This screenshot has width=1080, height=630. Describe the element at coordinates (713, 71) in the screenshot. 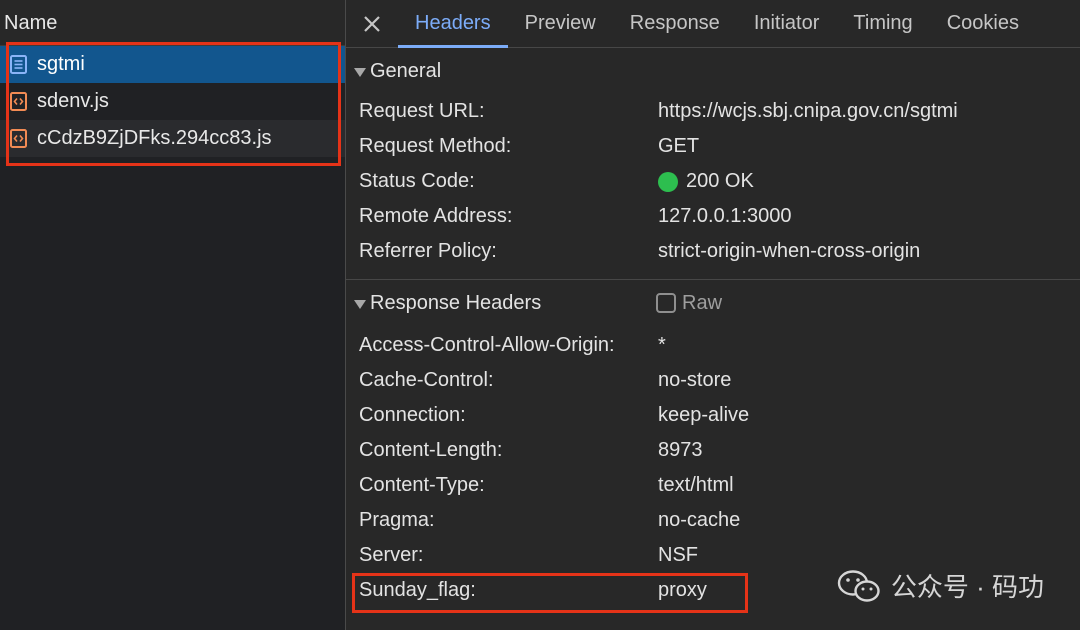

I see `general-section-header: General` at that location.